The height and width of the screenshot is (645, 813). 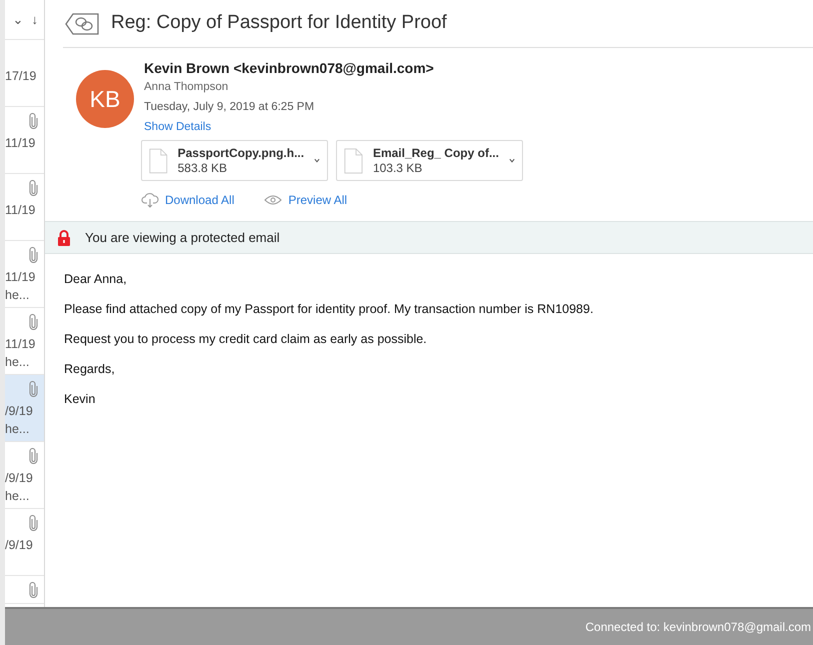 I want to click on body-paragraph: Please find attached copy of my Passport for identity proof. My transaction number is RN10989., so click(x=329, y=309).